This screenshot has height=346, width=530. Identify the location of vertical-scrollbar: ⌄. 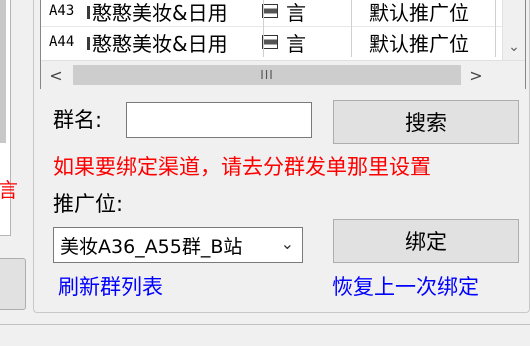
(513, 30).